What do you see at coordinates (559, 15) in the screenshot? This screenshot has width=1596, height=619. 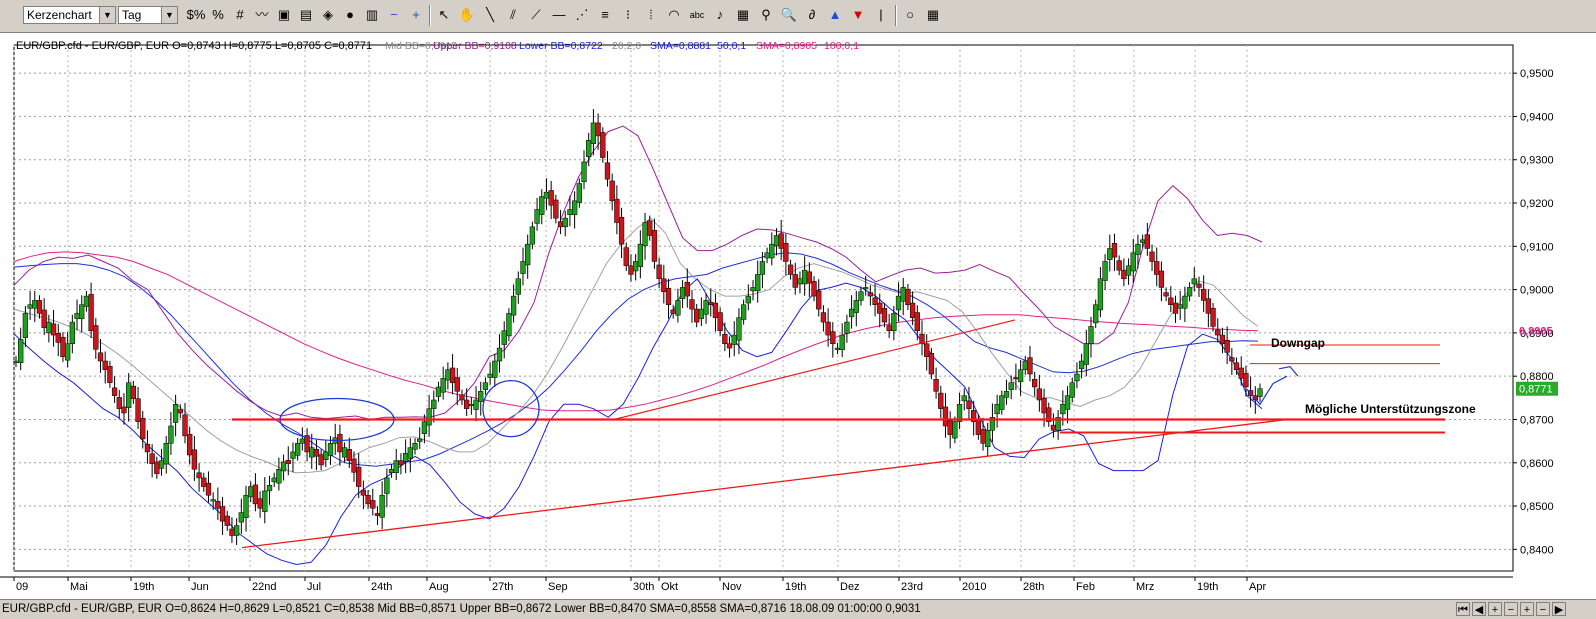 I see `horizontal-line-icon: —` at bounding box center [559, 15].